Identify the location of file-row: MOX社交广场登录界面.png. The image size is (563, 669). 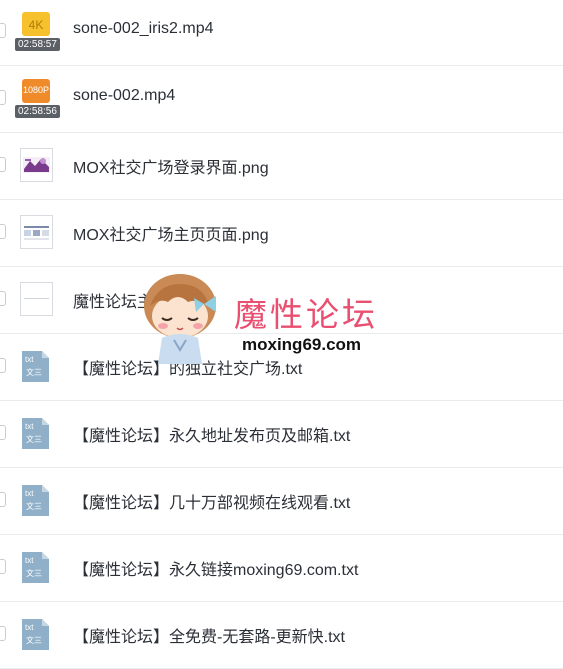
(281, 166).